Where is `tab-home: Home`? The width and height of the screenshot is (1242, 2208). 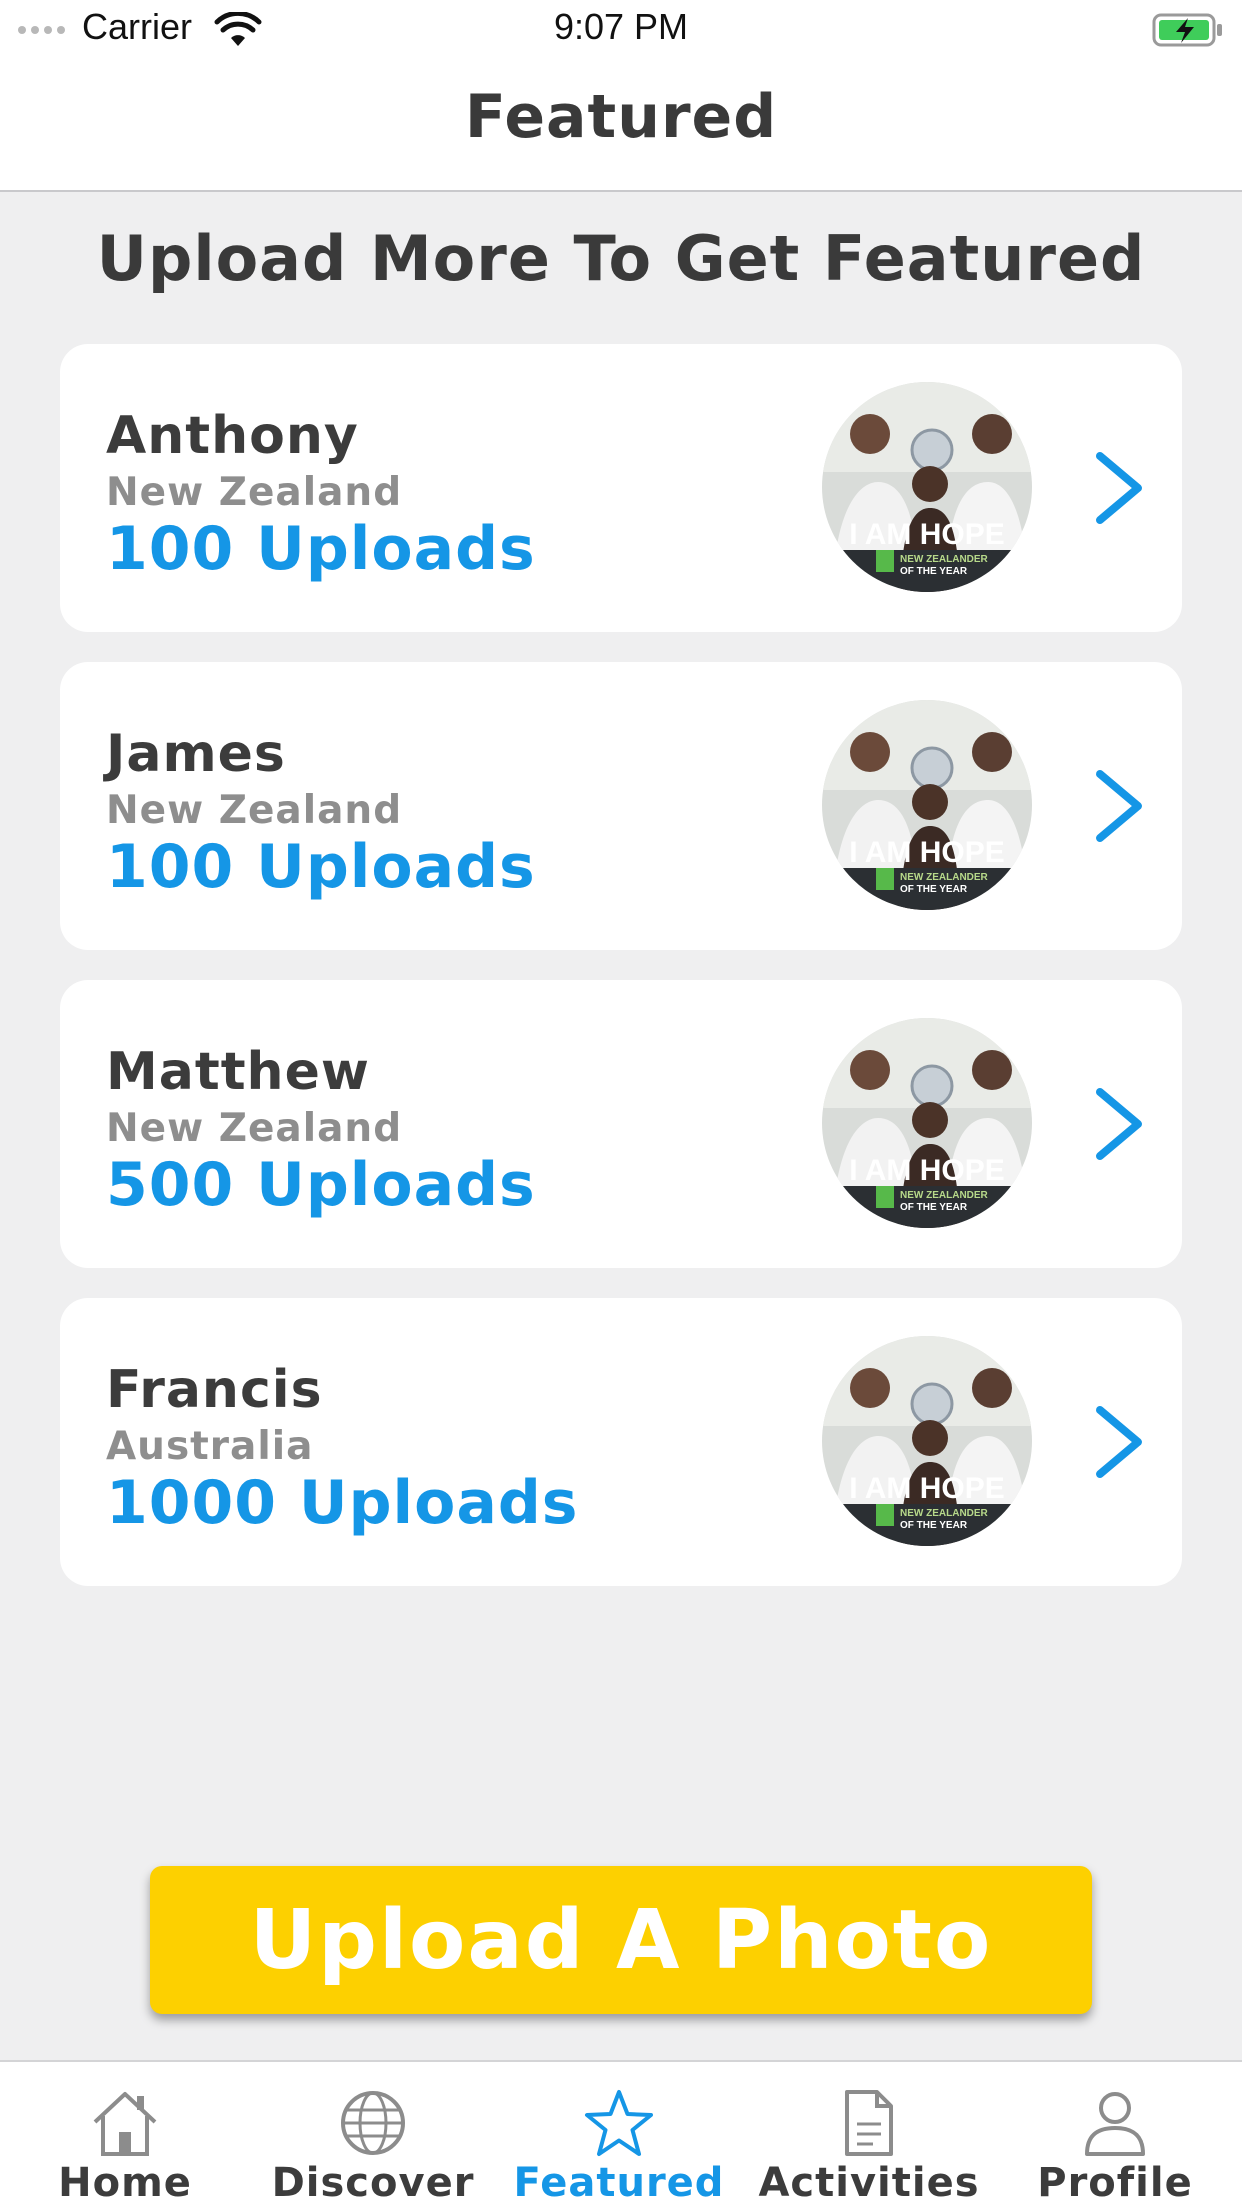
tab-home: Home is located at coordinates (125, 2147).